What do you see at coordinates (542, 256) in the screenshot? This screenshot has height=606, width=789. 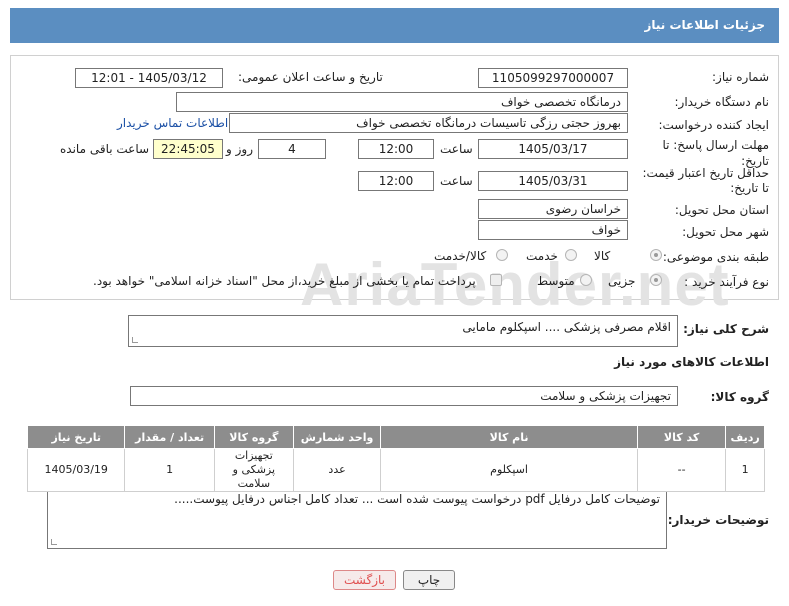 I see `category-service-label: خدمت` at bounding box center [542, 256].